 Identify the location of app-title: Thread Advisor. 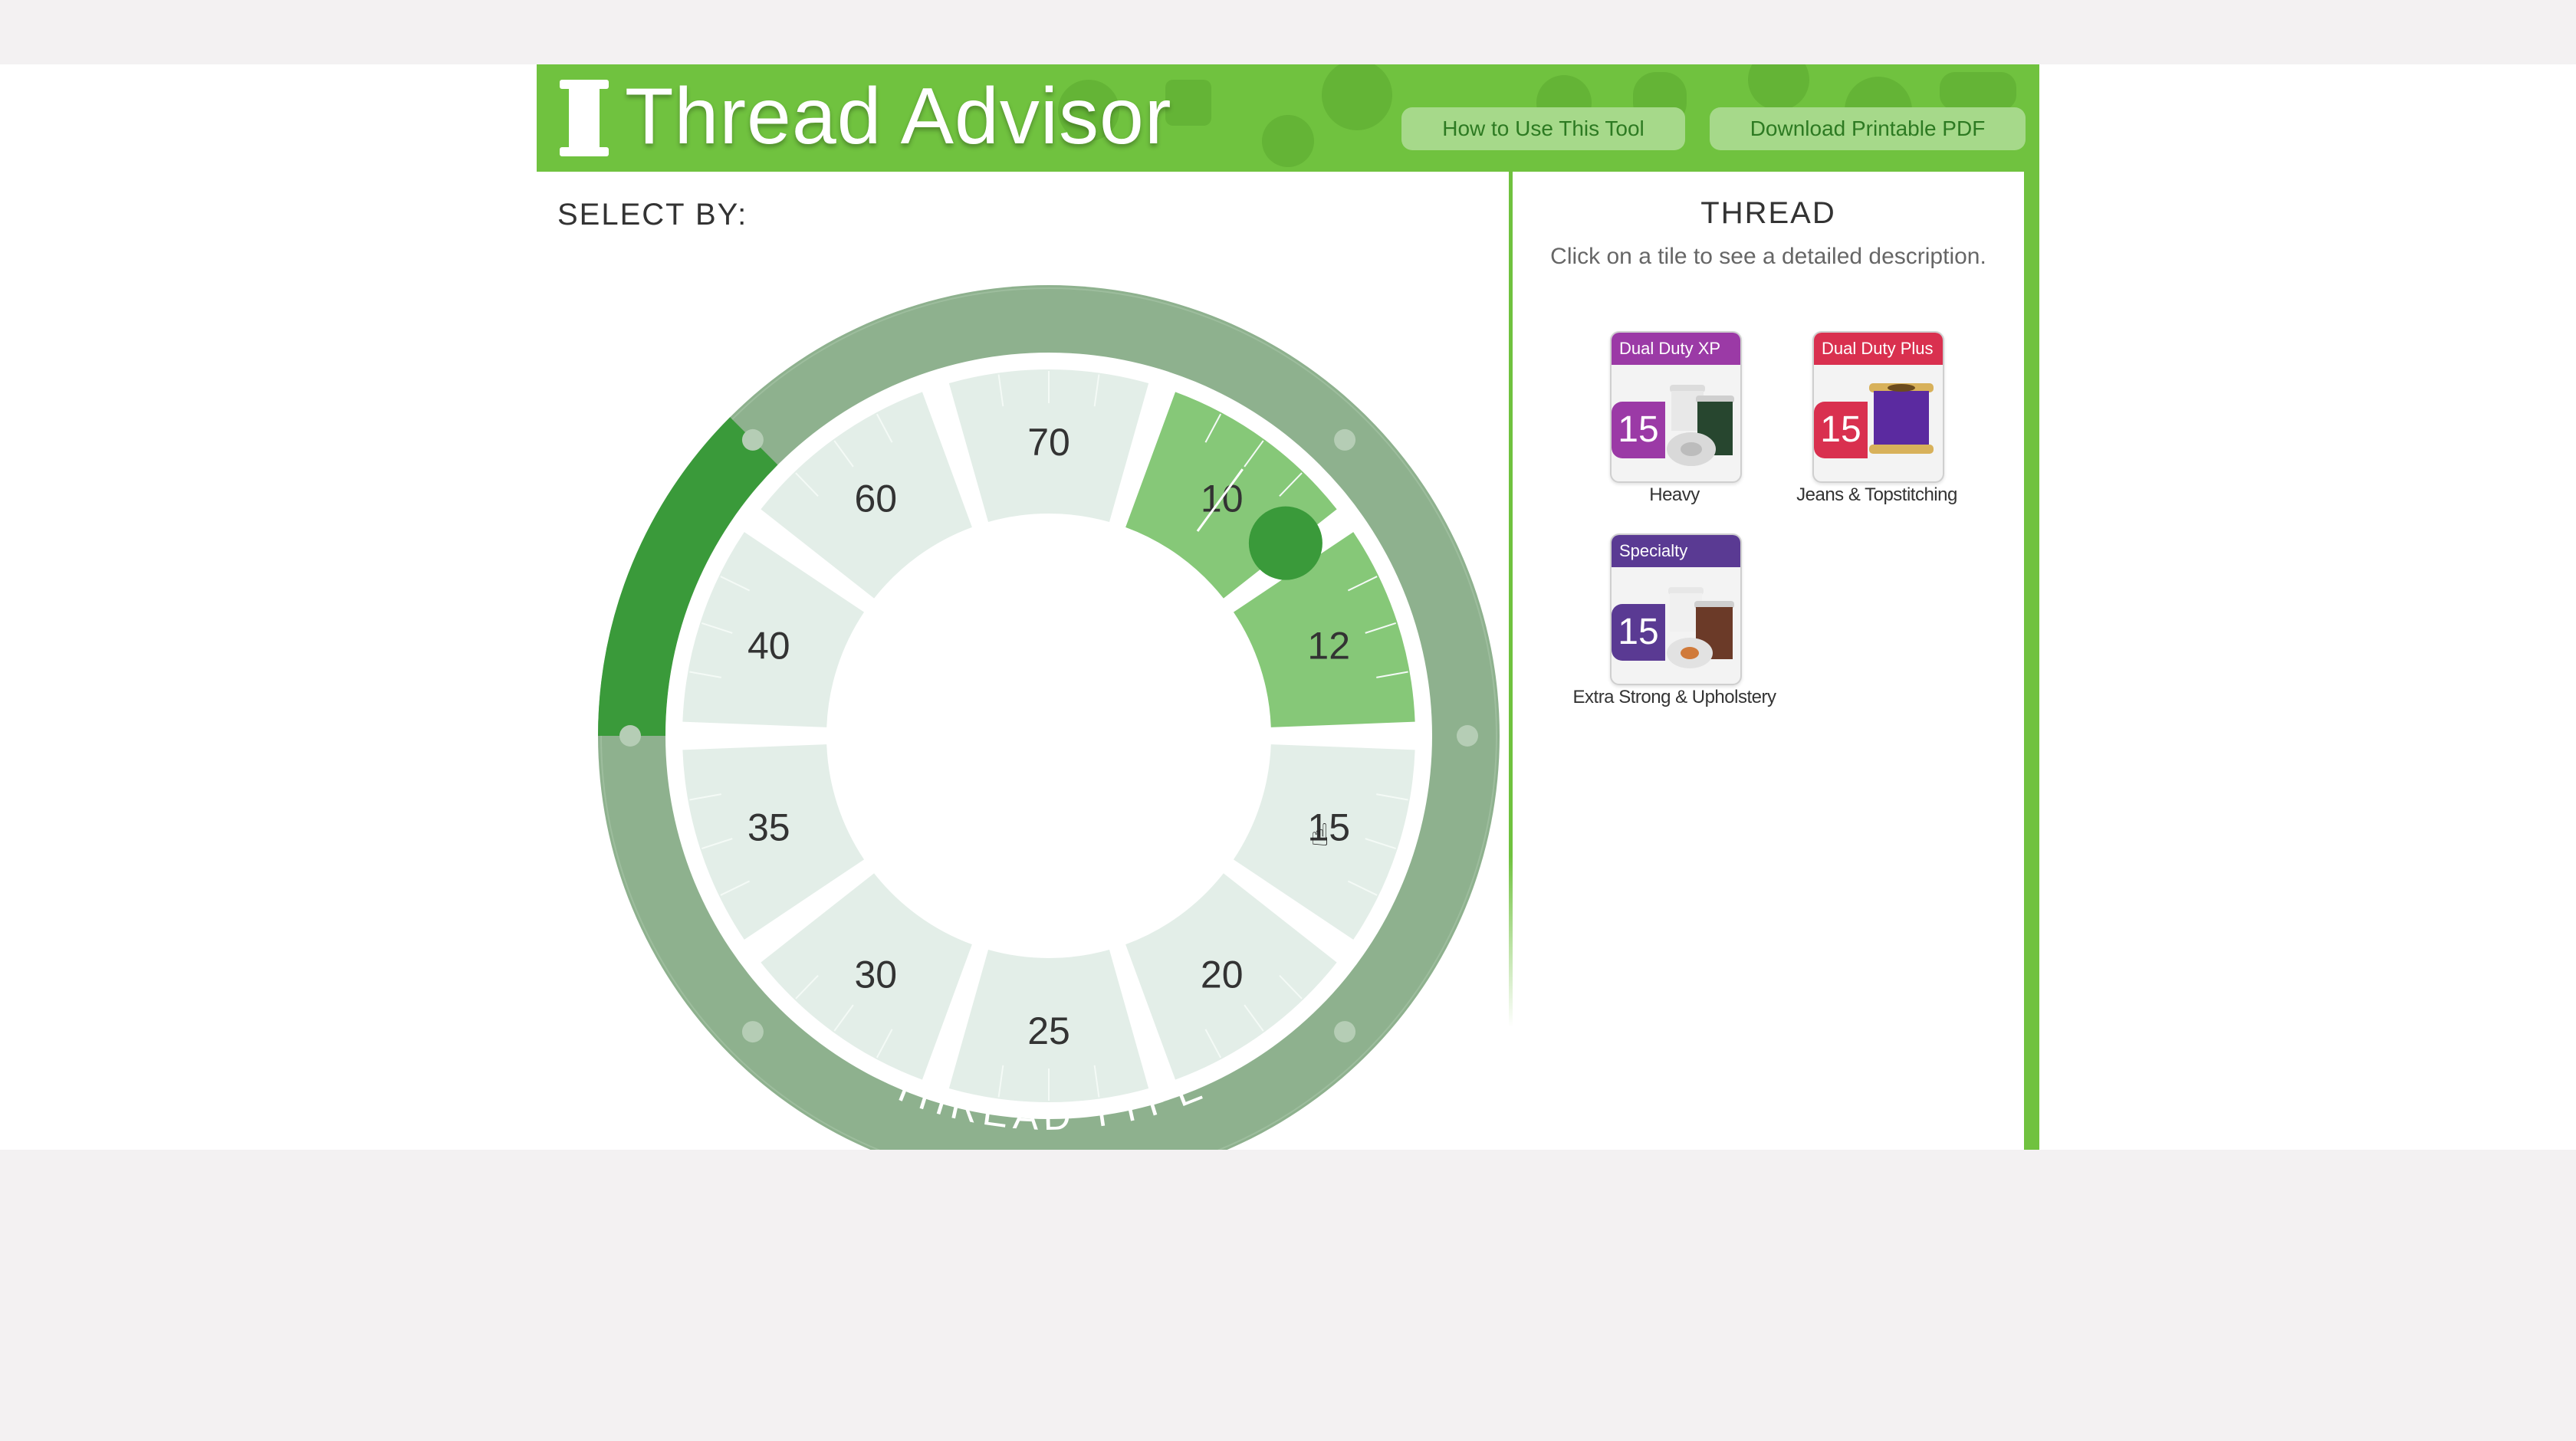
(899, 116).